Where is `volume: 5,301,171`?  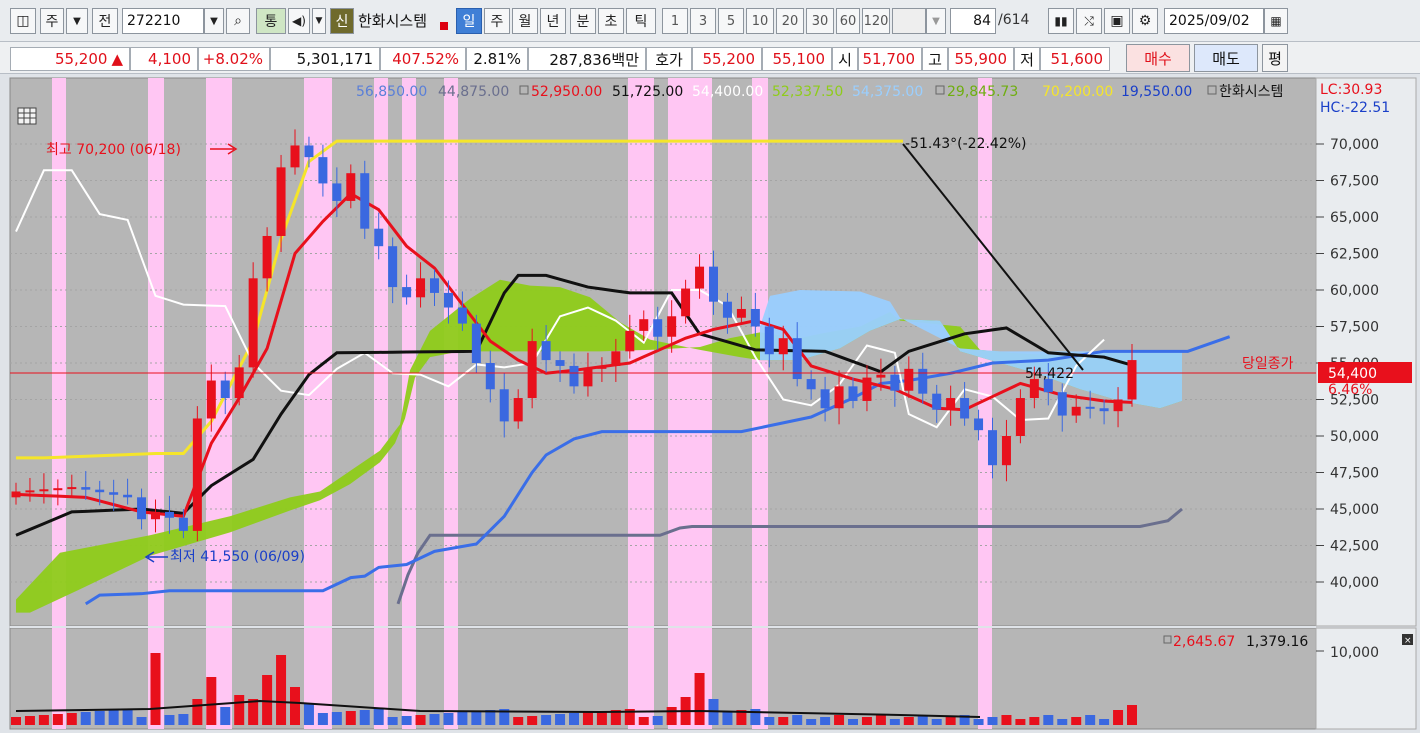
volume: 5,301,171 is located at coordinates (325, 59).